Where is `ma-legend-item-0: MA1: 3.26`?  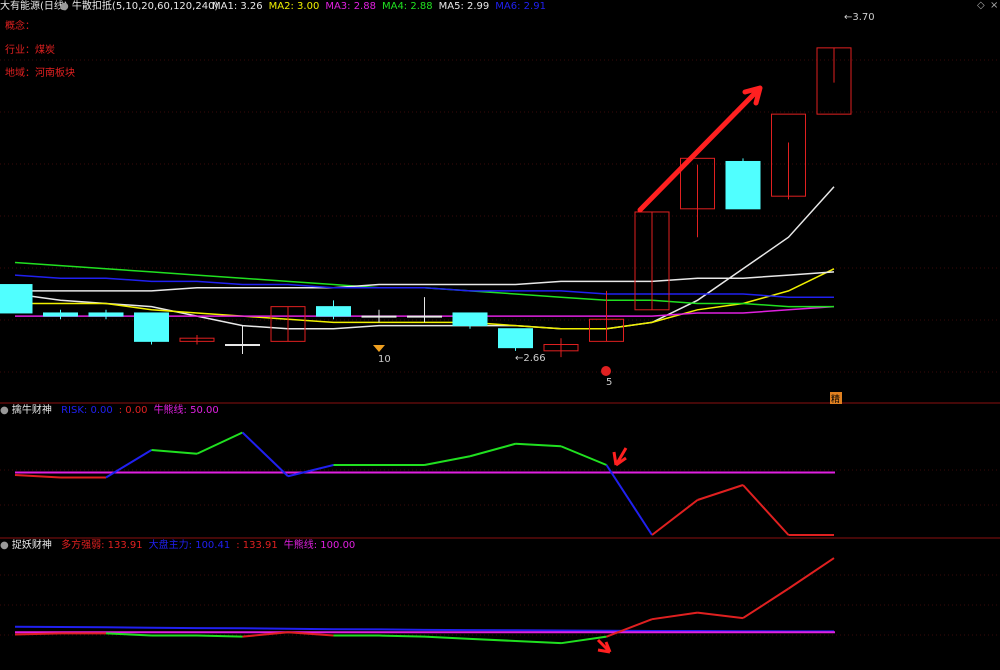 ma-legend-item-0: MA1: 3.26 is located at coordinates (237, 6).